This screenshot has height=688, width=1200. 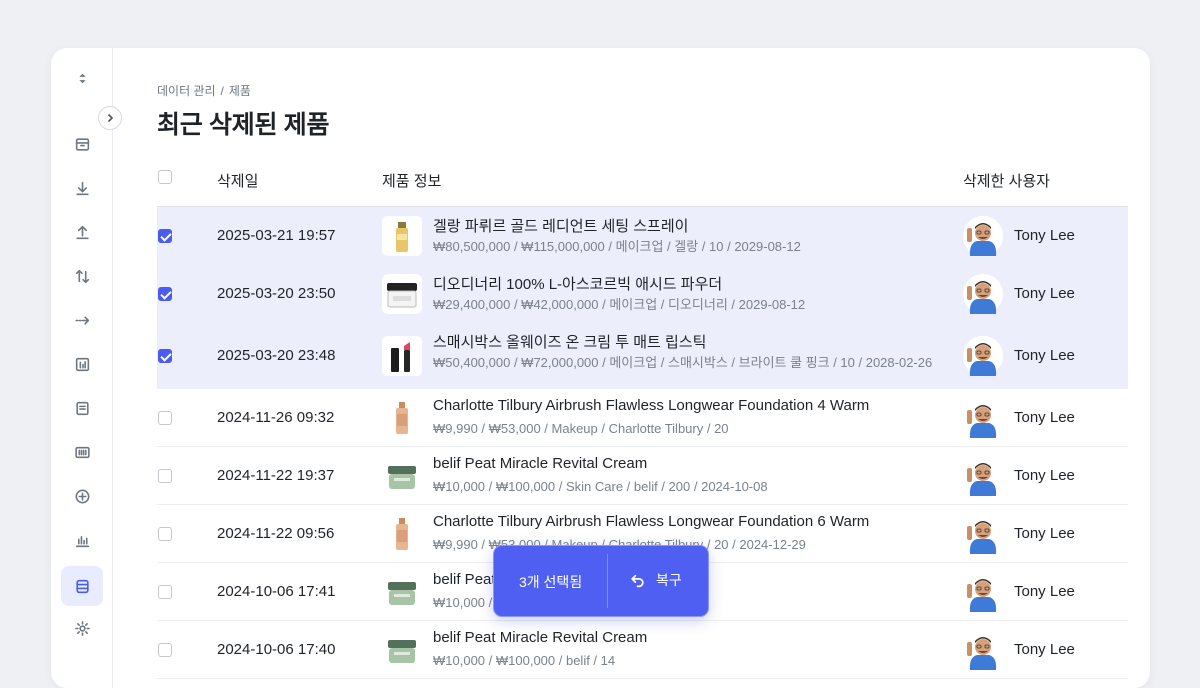 What do you see at coordinates (186, 91) in the screenshot?
I see `breadcrumb-parent: 데이터 관리` at bounding box center [186, 91].